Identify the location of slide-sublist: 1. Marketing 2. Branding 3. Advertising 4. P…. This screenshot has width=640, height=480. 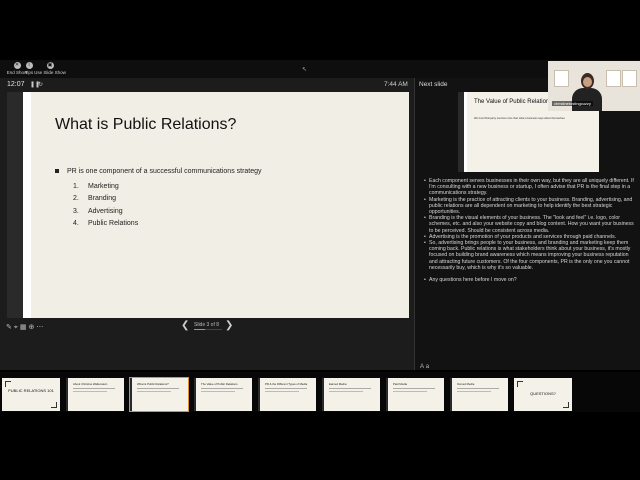
(105, 205).